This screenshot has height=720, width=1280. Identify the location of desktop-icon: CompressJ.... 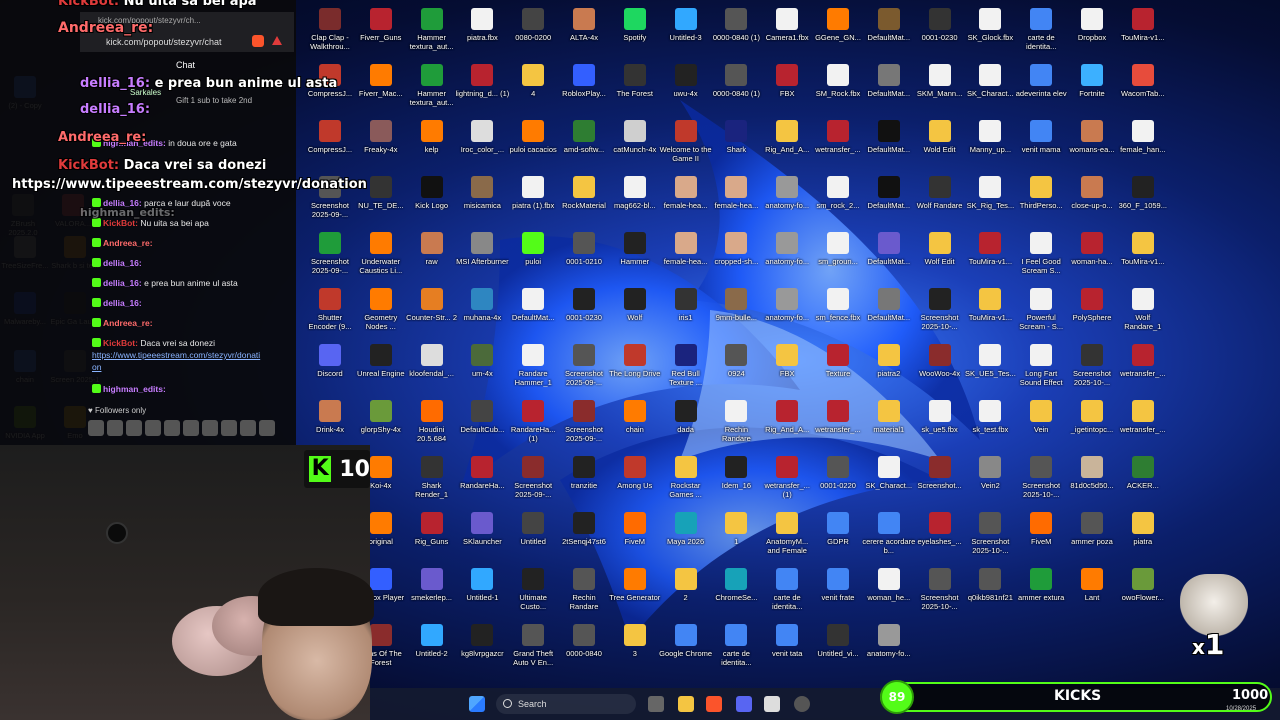
(330, 143).